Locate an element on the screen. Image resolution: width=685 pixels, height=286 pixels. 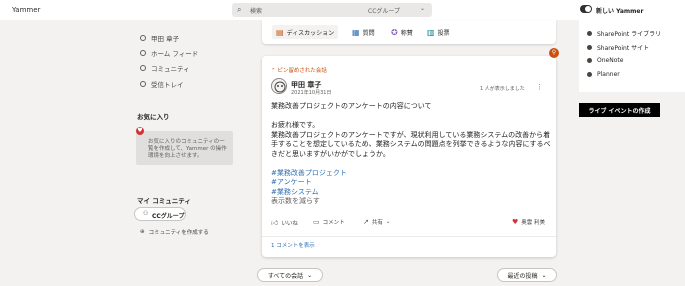
tab-praise: ✪ 称賛 is located at coordinates (402, 32).